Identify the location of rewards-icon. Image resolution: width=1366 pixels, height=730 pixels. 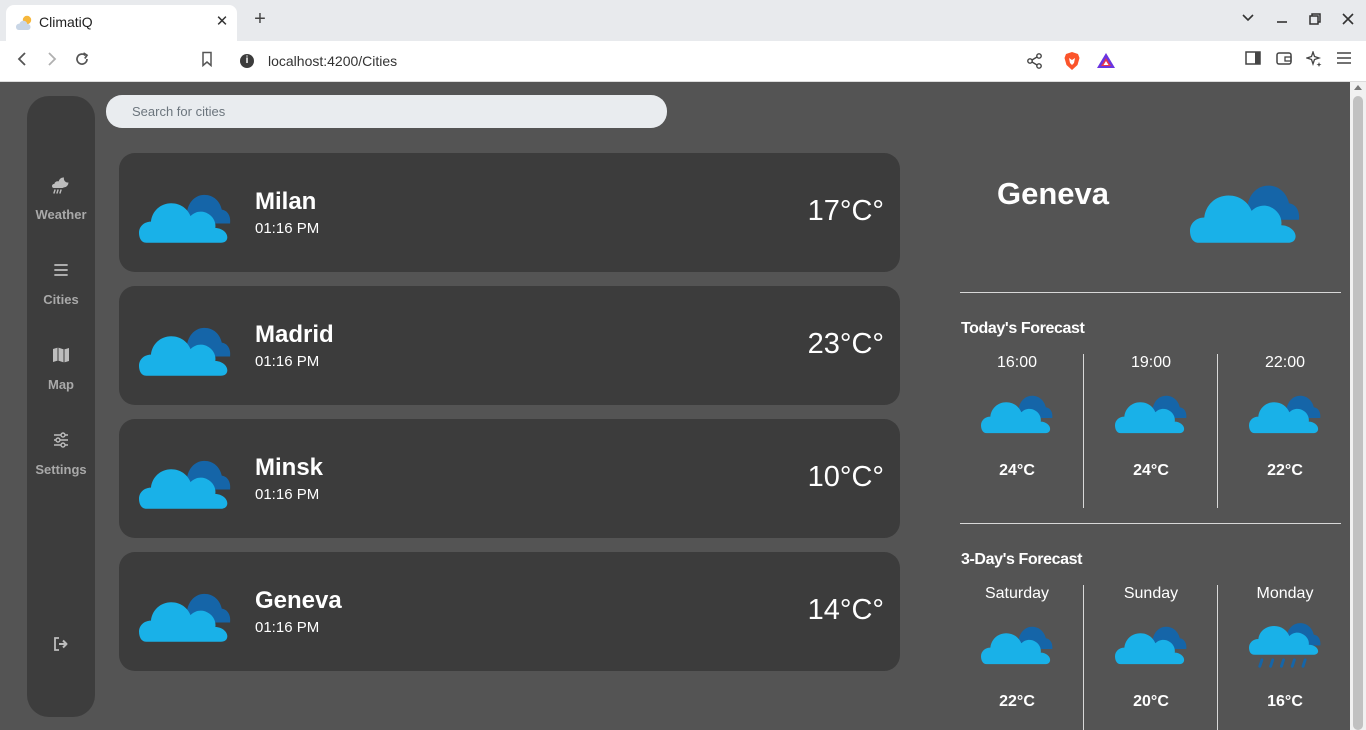
(1106, 61).